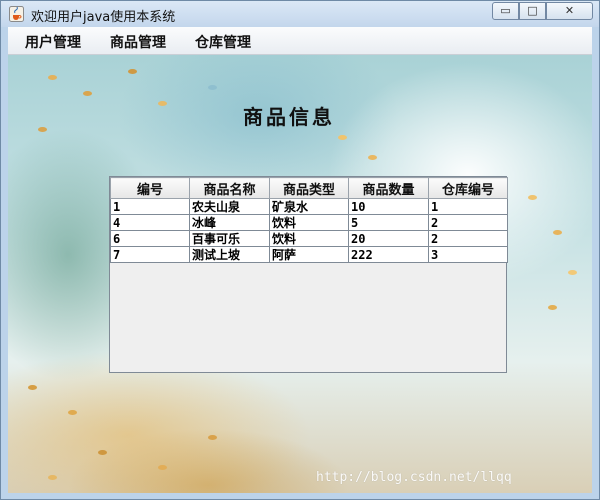 The height and width of the screenshot is (500, 600). I want to click on java-coffee-cup-icon, so click(16, 14).